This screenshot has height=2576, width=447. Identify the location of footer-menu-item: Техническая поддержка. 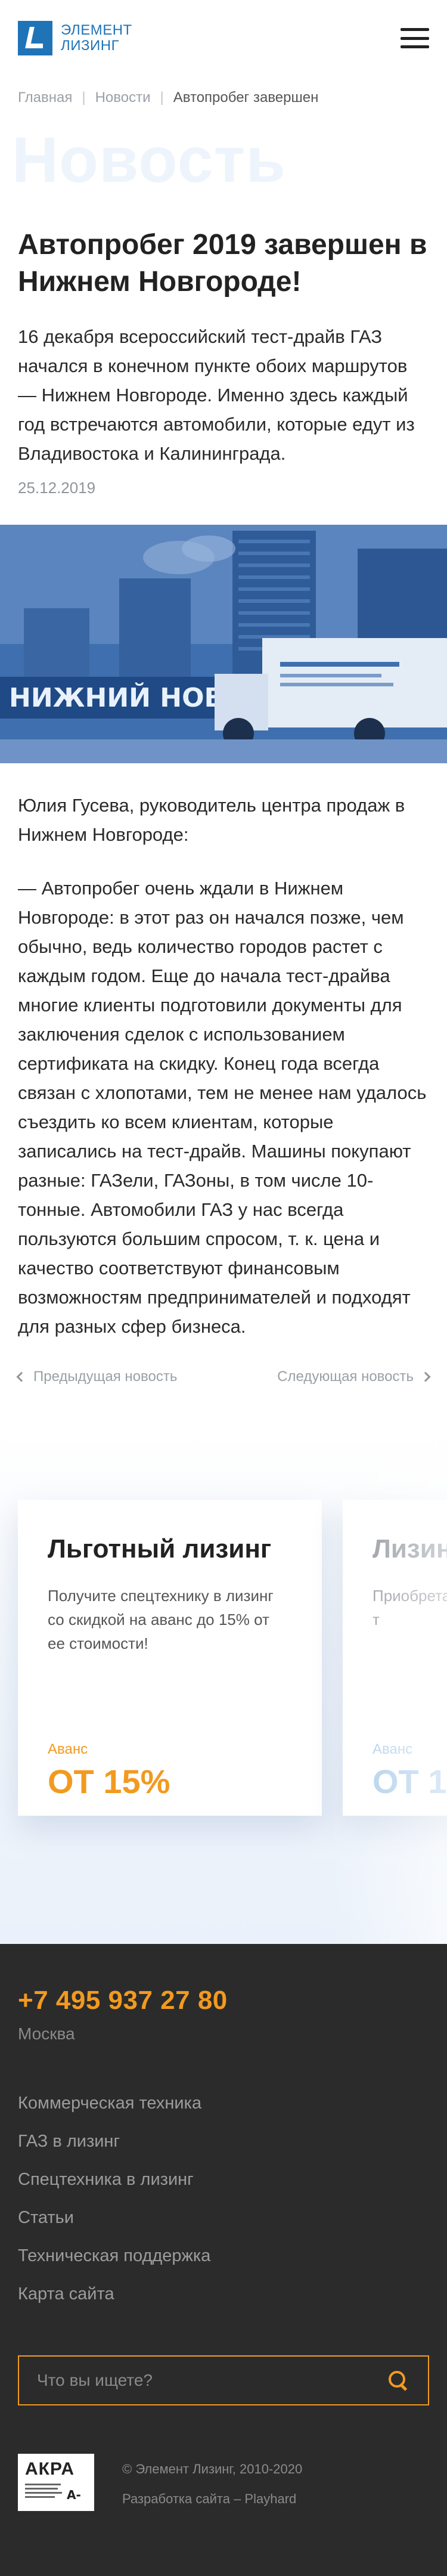
(114, 2256).